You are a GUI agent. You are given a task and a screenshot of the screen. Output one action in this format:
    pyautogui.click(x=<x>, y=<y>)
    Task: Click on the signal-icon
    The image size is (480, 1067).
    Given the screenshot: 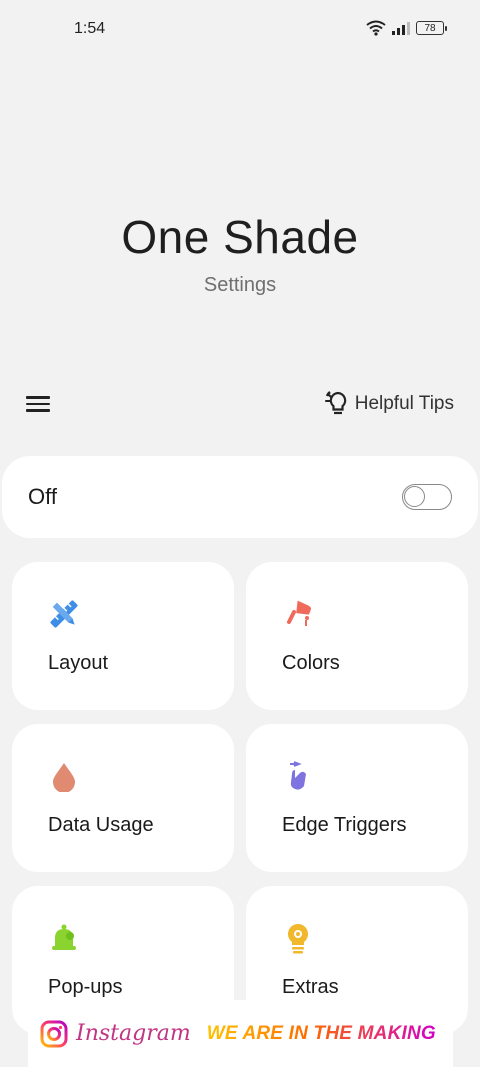 What is the action you would take?
    pyautogui.click(x=401, y=28)
    